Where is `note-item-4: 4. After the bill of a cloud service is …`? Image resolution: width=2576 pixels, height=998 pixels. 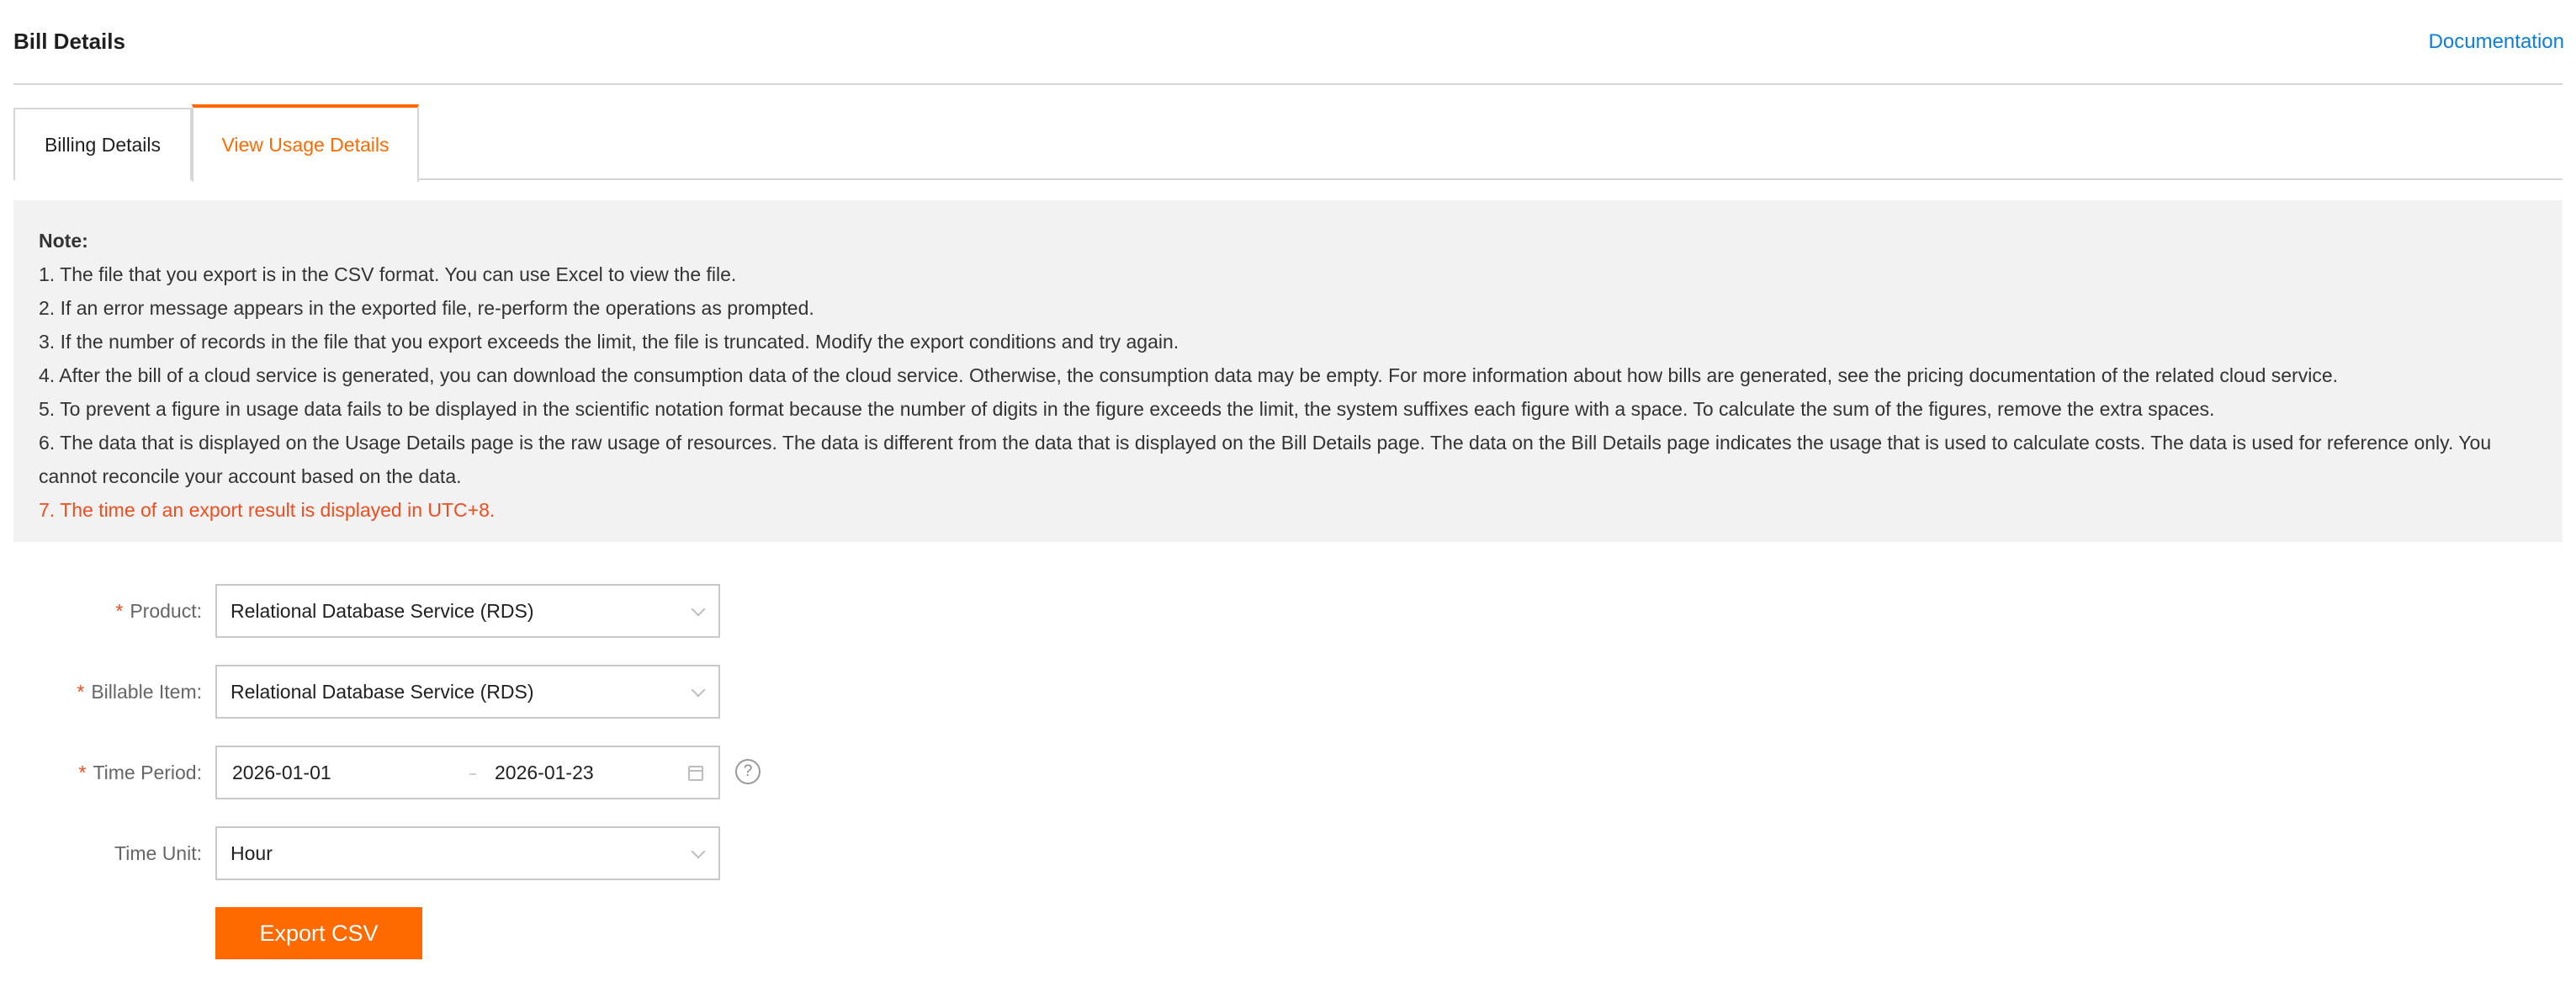
note-item-4: 4. After the bill of a cloud service is … is located at coordinates (1189, 375).